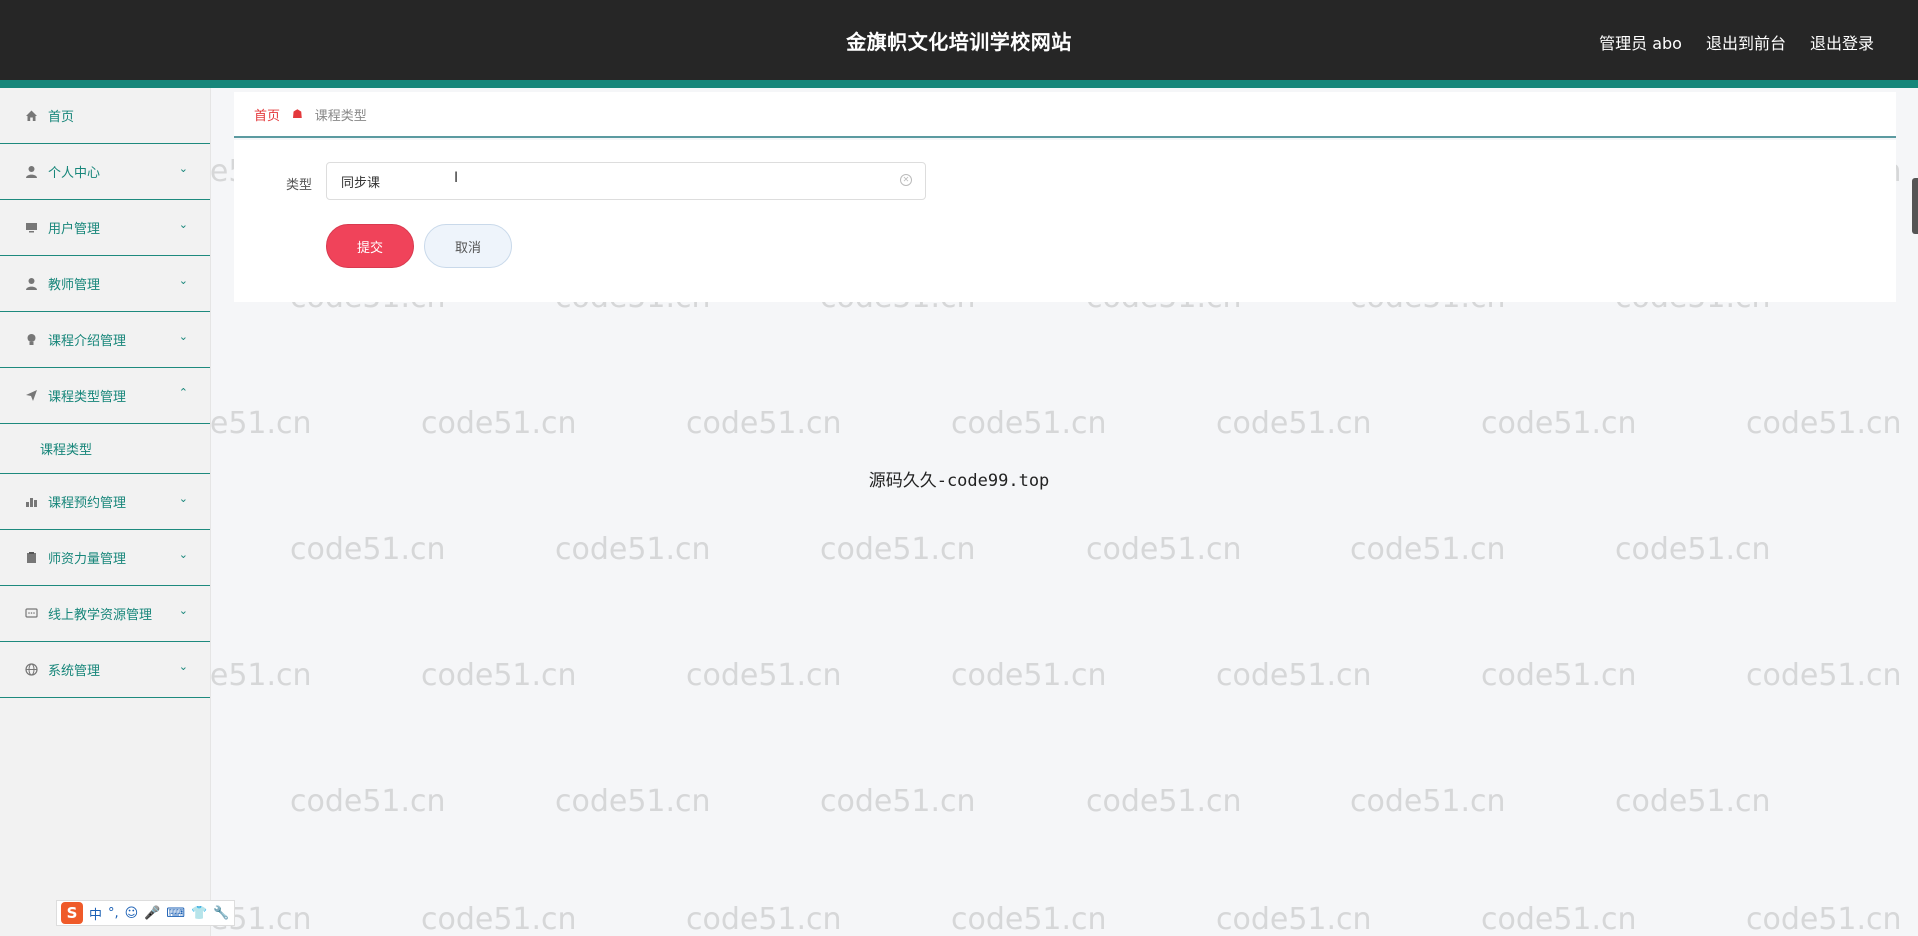 This screenshot has width=1918, height=936. What do you see at coordinates (61, 117) in the screenshot?
I see `sidebar-item-label: 首页` at bounding box center [61, 117].